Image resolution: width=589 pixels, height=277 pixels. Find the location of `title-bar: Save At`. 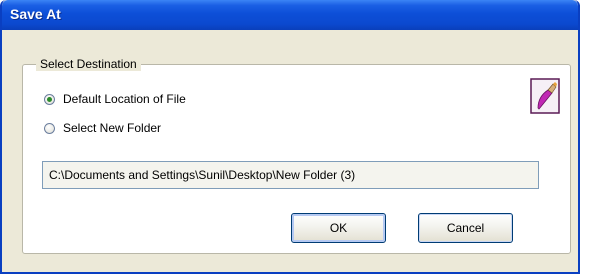

title-bar: Save At is located at coordinates (290, 15).